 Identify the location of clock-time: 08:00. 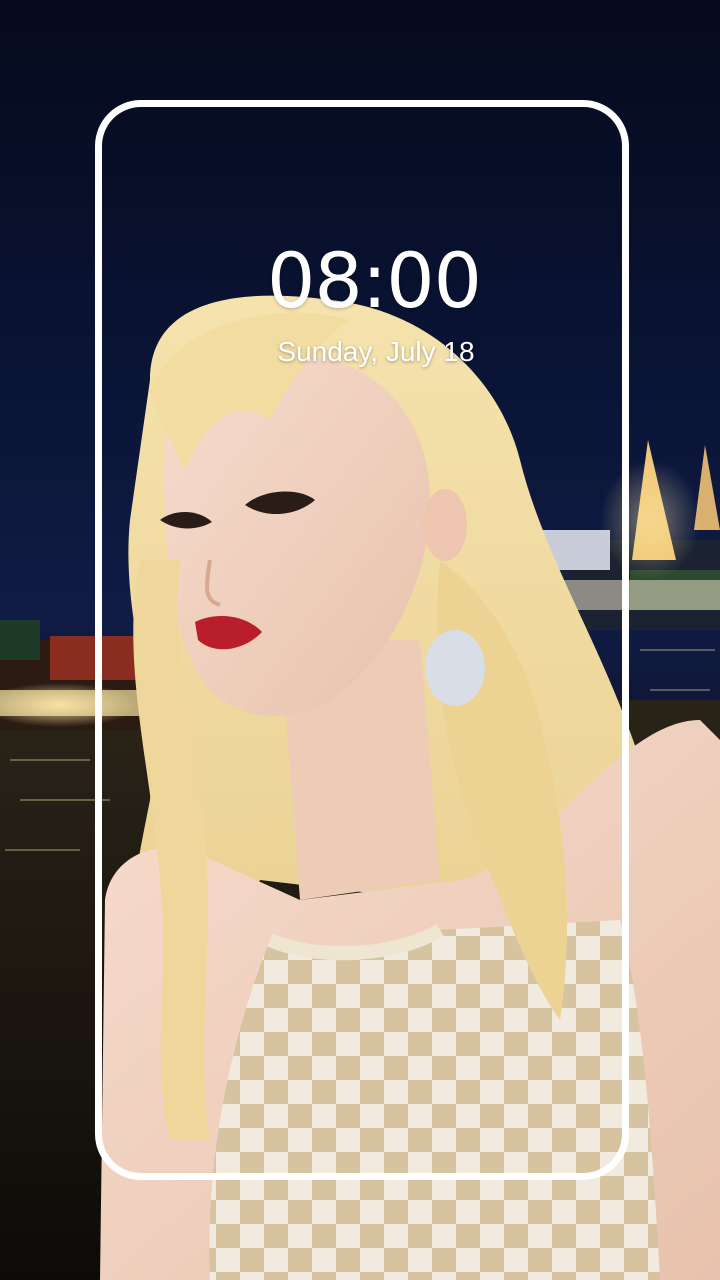
(374, 280).